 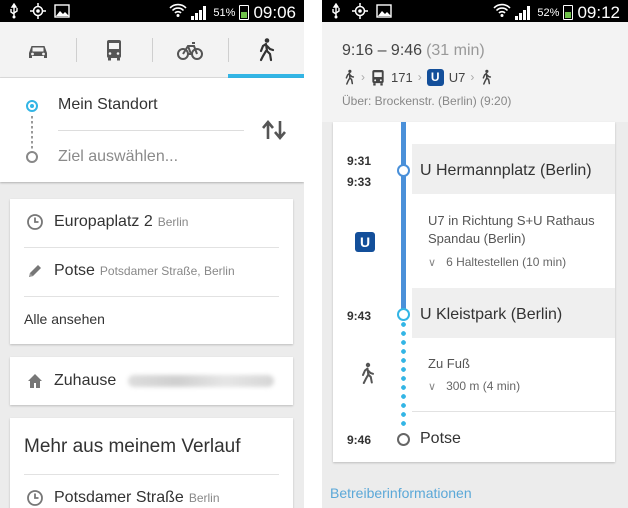 What do you see at coordinates (359, 316) in the screenshot?
I see `stop-time: 9:43` at bounding box center [359, 316].